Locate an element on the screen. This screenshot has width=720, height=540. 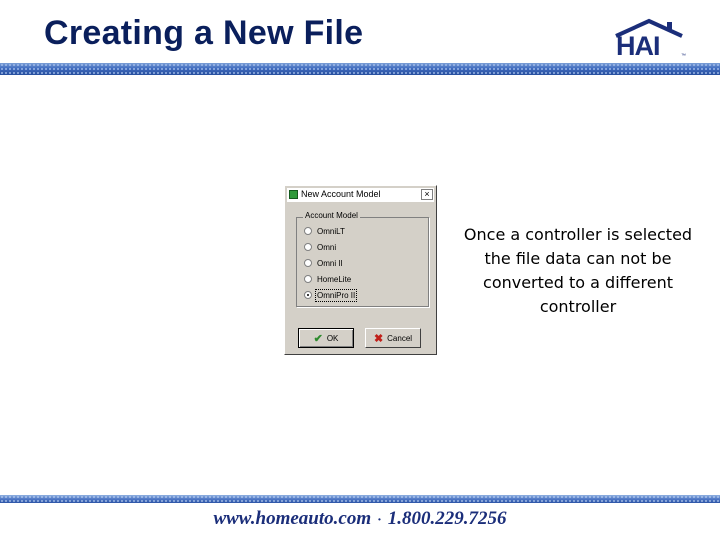
radio-option-omnilt: OmniLT is located at coordinates (324, 231).